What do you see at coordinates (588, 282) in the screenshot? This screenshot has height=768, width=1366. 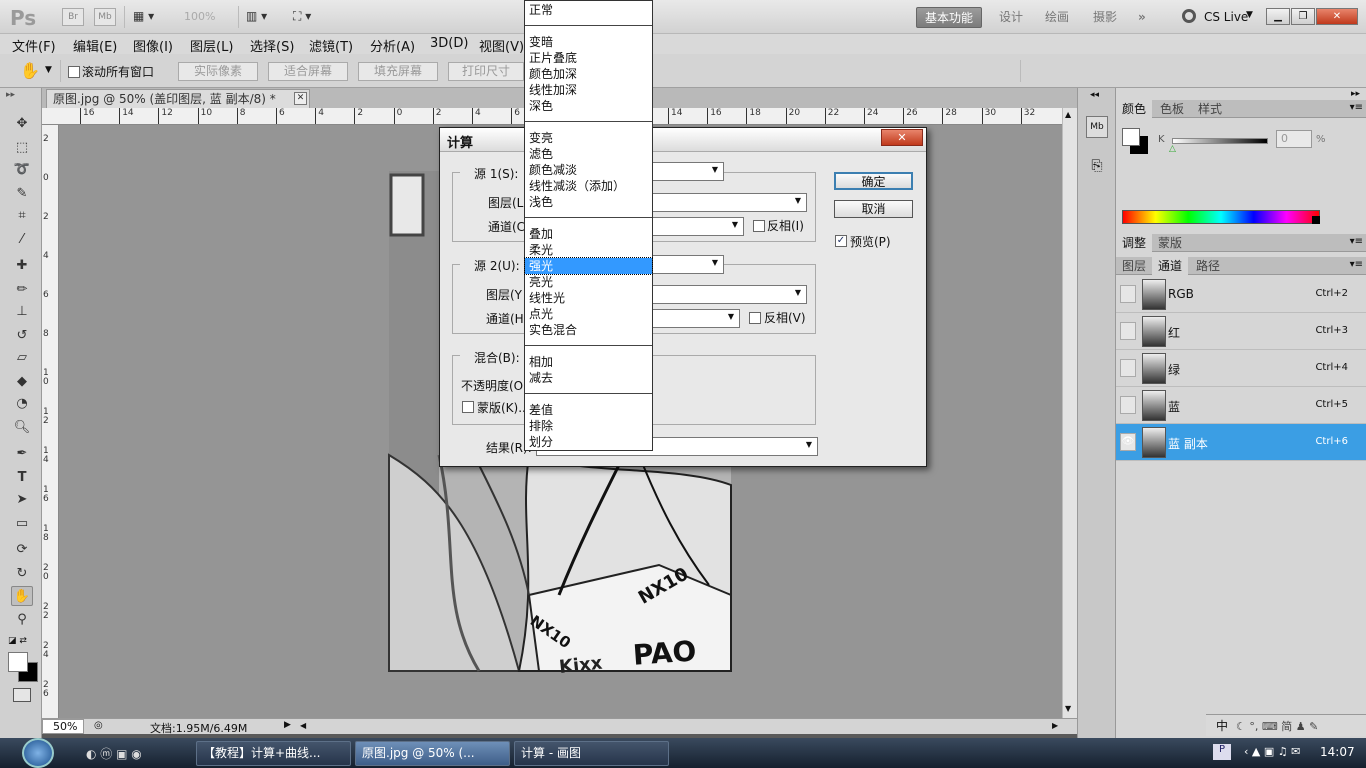 I see `blend-mode-option: 亮光` at bounding box center [588, 282].